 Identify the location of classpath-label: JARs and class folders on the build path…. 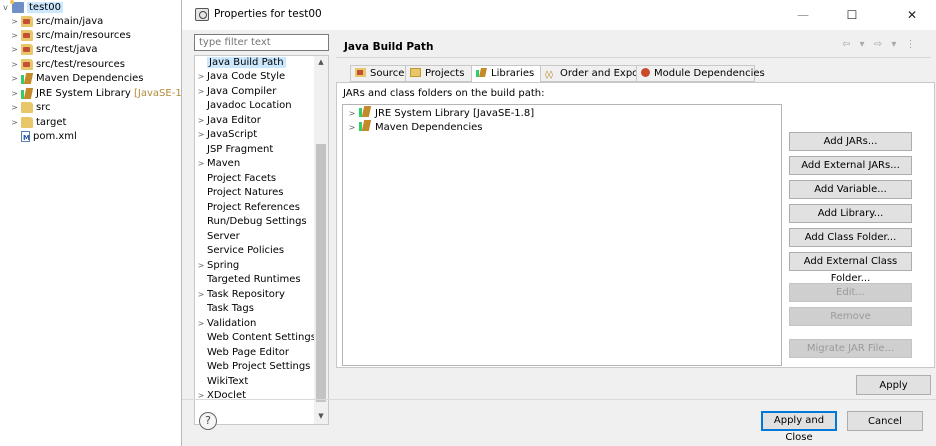
(444, 93).